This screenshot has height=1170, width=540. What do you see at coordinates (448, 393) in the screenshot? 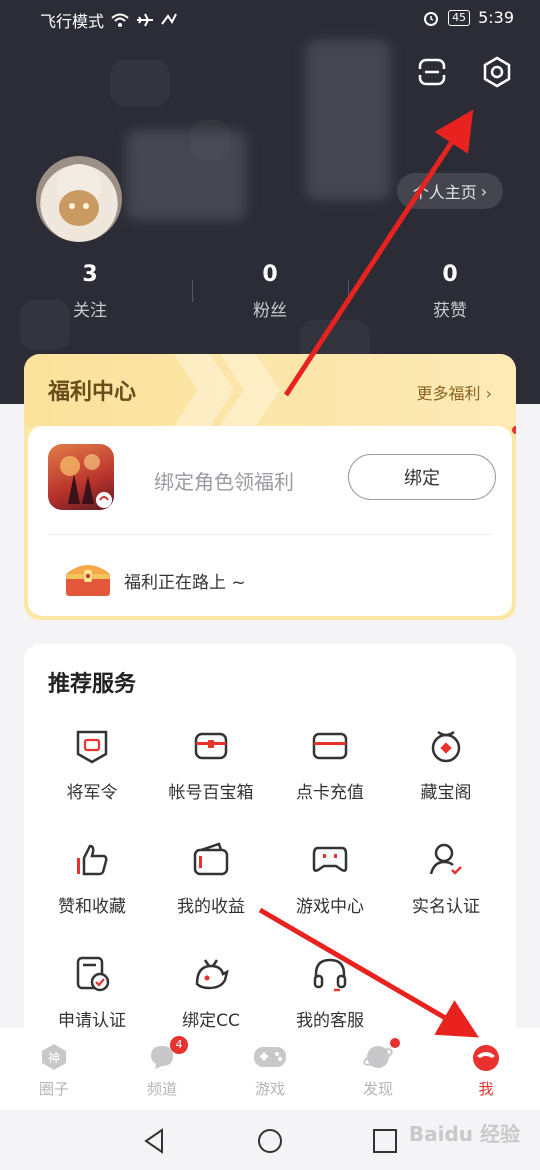
I see `more-welfare-label: 更多福利` at bounding box center [448, 393].